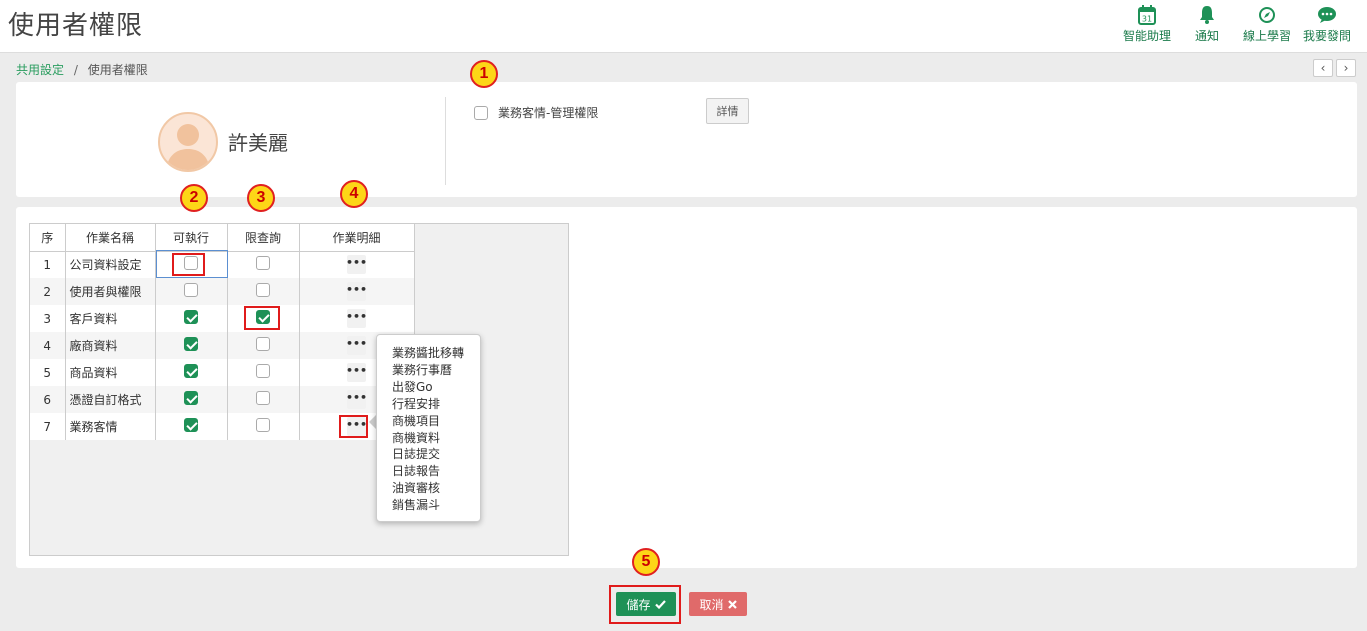 Image resolution: width=1367 pixels, height=631 pixels. Describe the element at coordinates (40, 70) in the screenshot. I see `breadcrumb-parent-link: 共用設定` at that location.